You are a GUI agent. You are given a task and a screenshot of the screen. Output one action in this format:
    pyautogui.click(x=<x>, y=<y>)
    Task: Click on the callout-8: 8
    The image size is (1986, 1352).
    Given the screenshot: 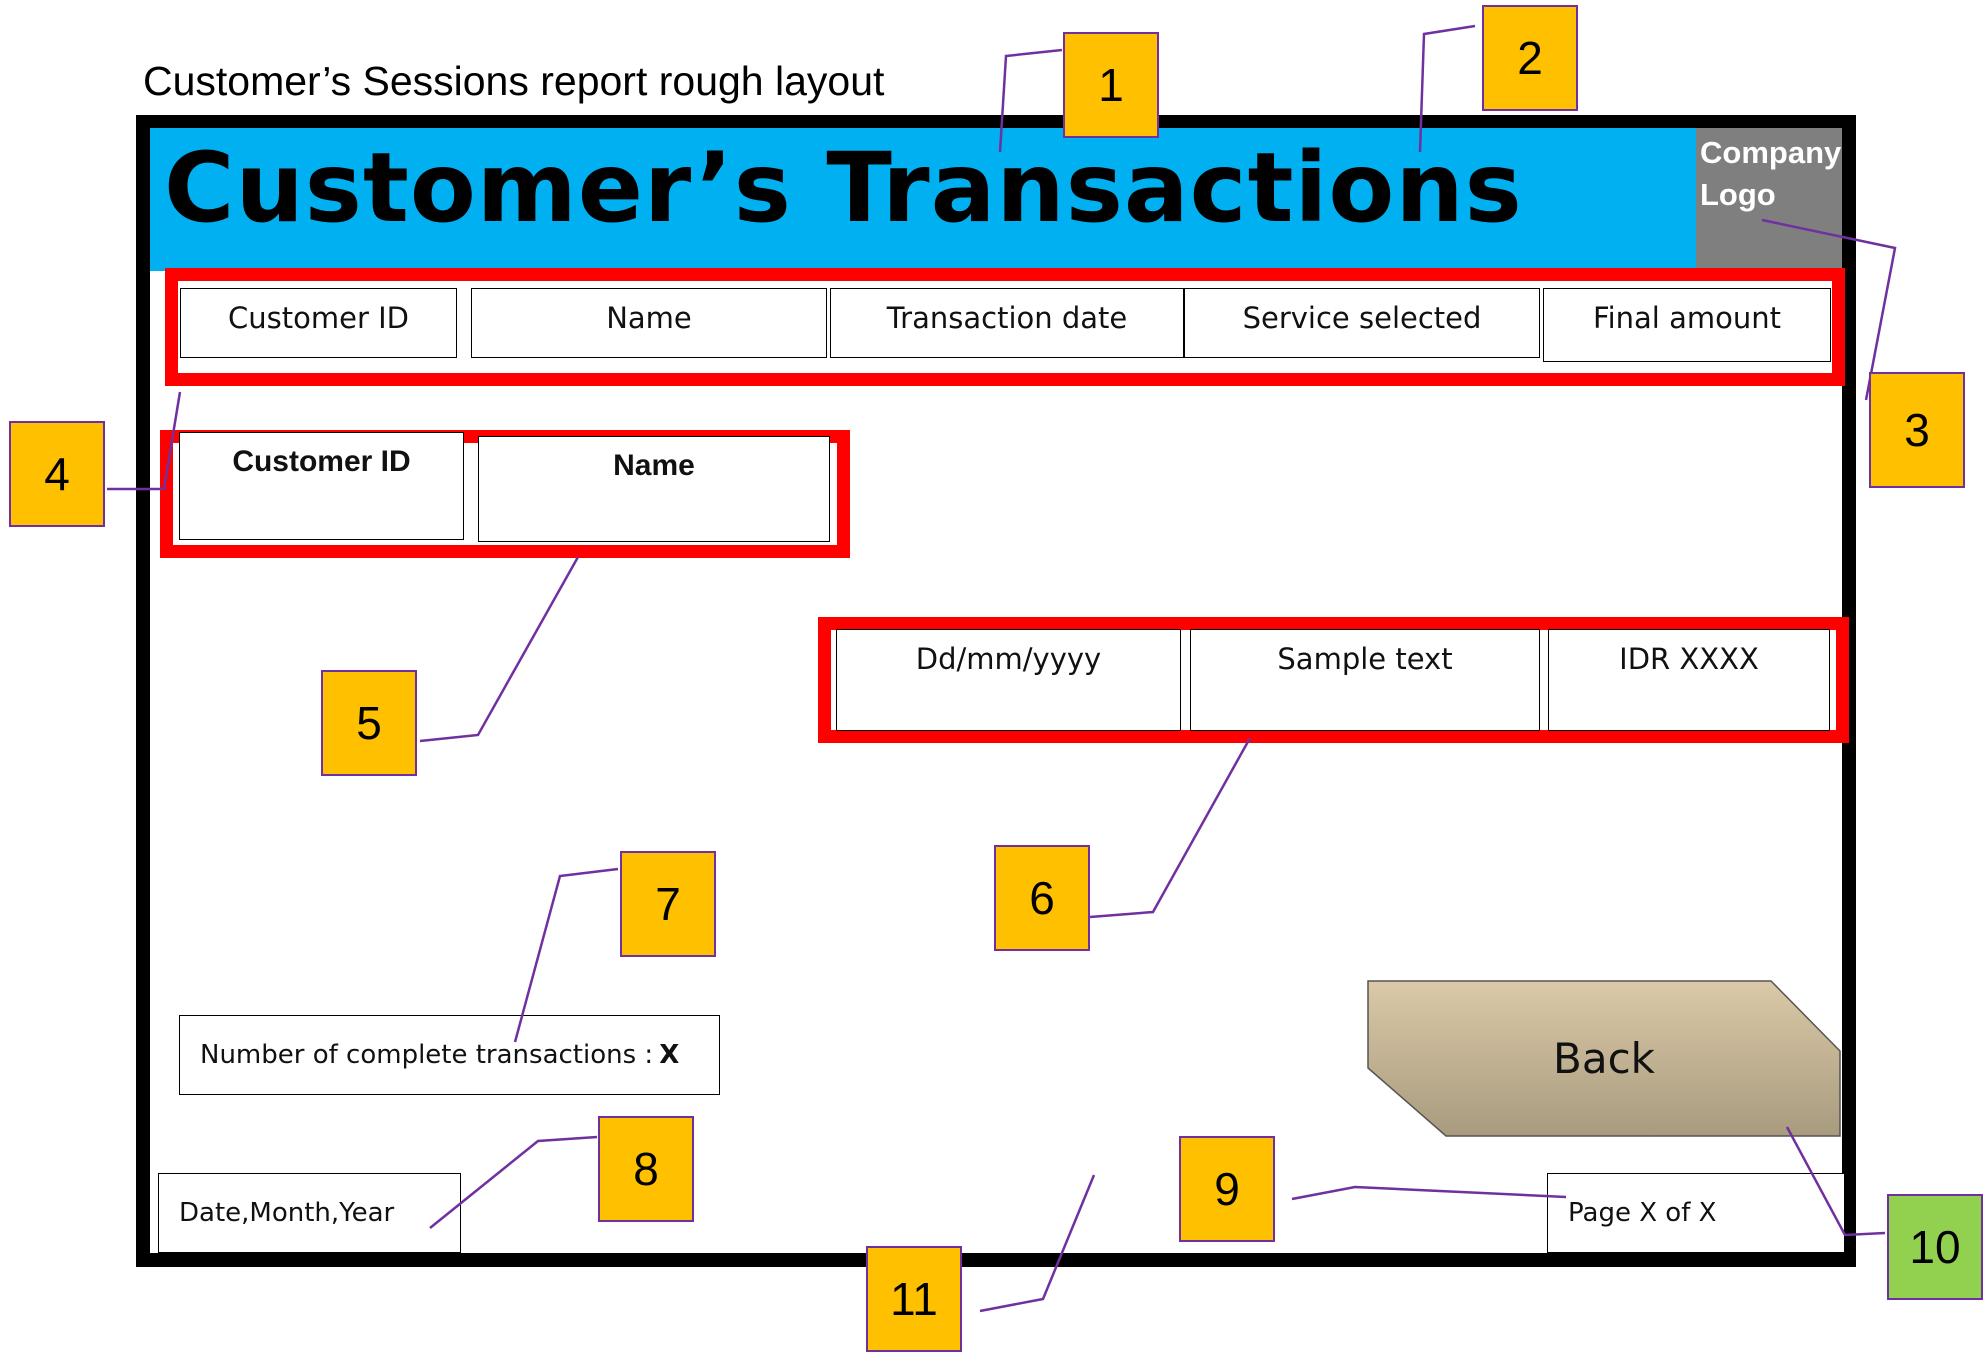 What is the action you would take?
    pyautogui.click(x=646, y=1169)
    